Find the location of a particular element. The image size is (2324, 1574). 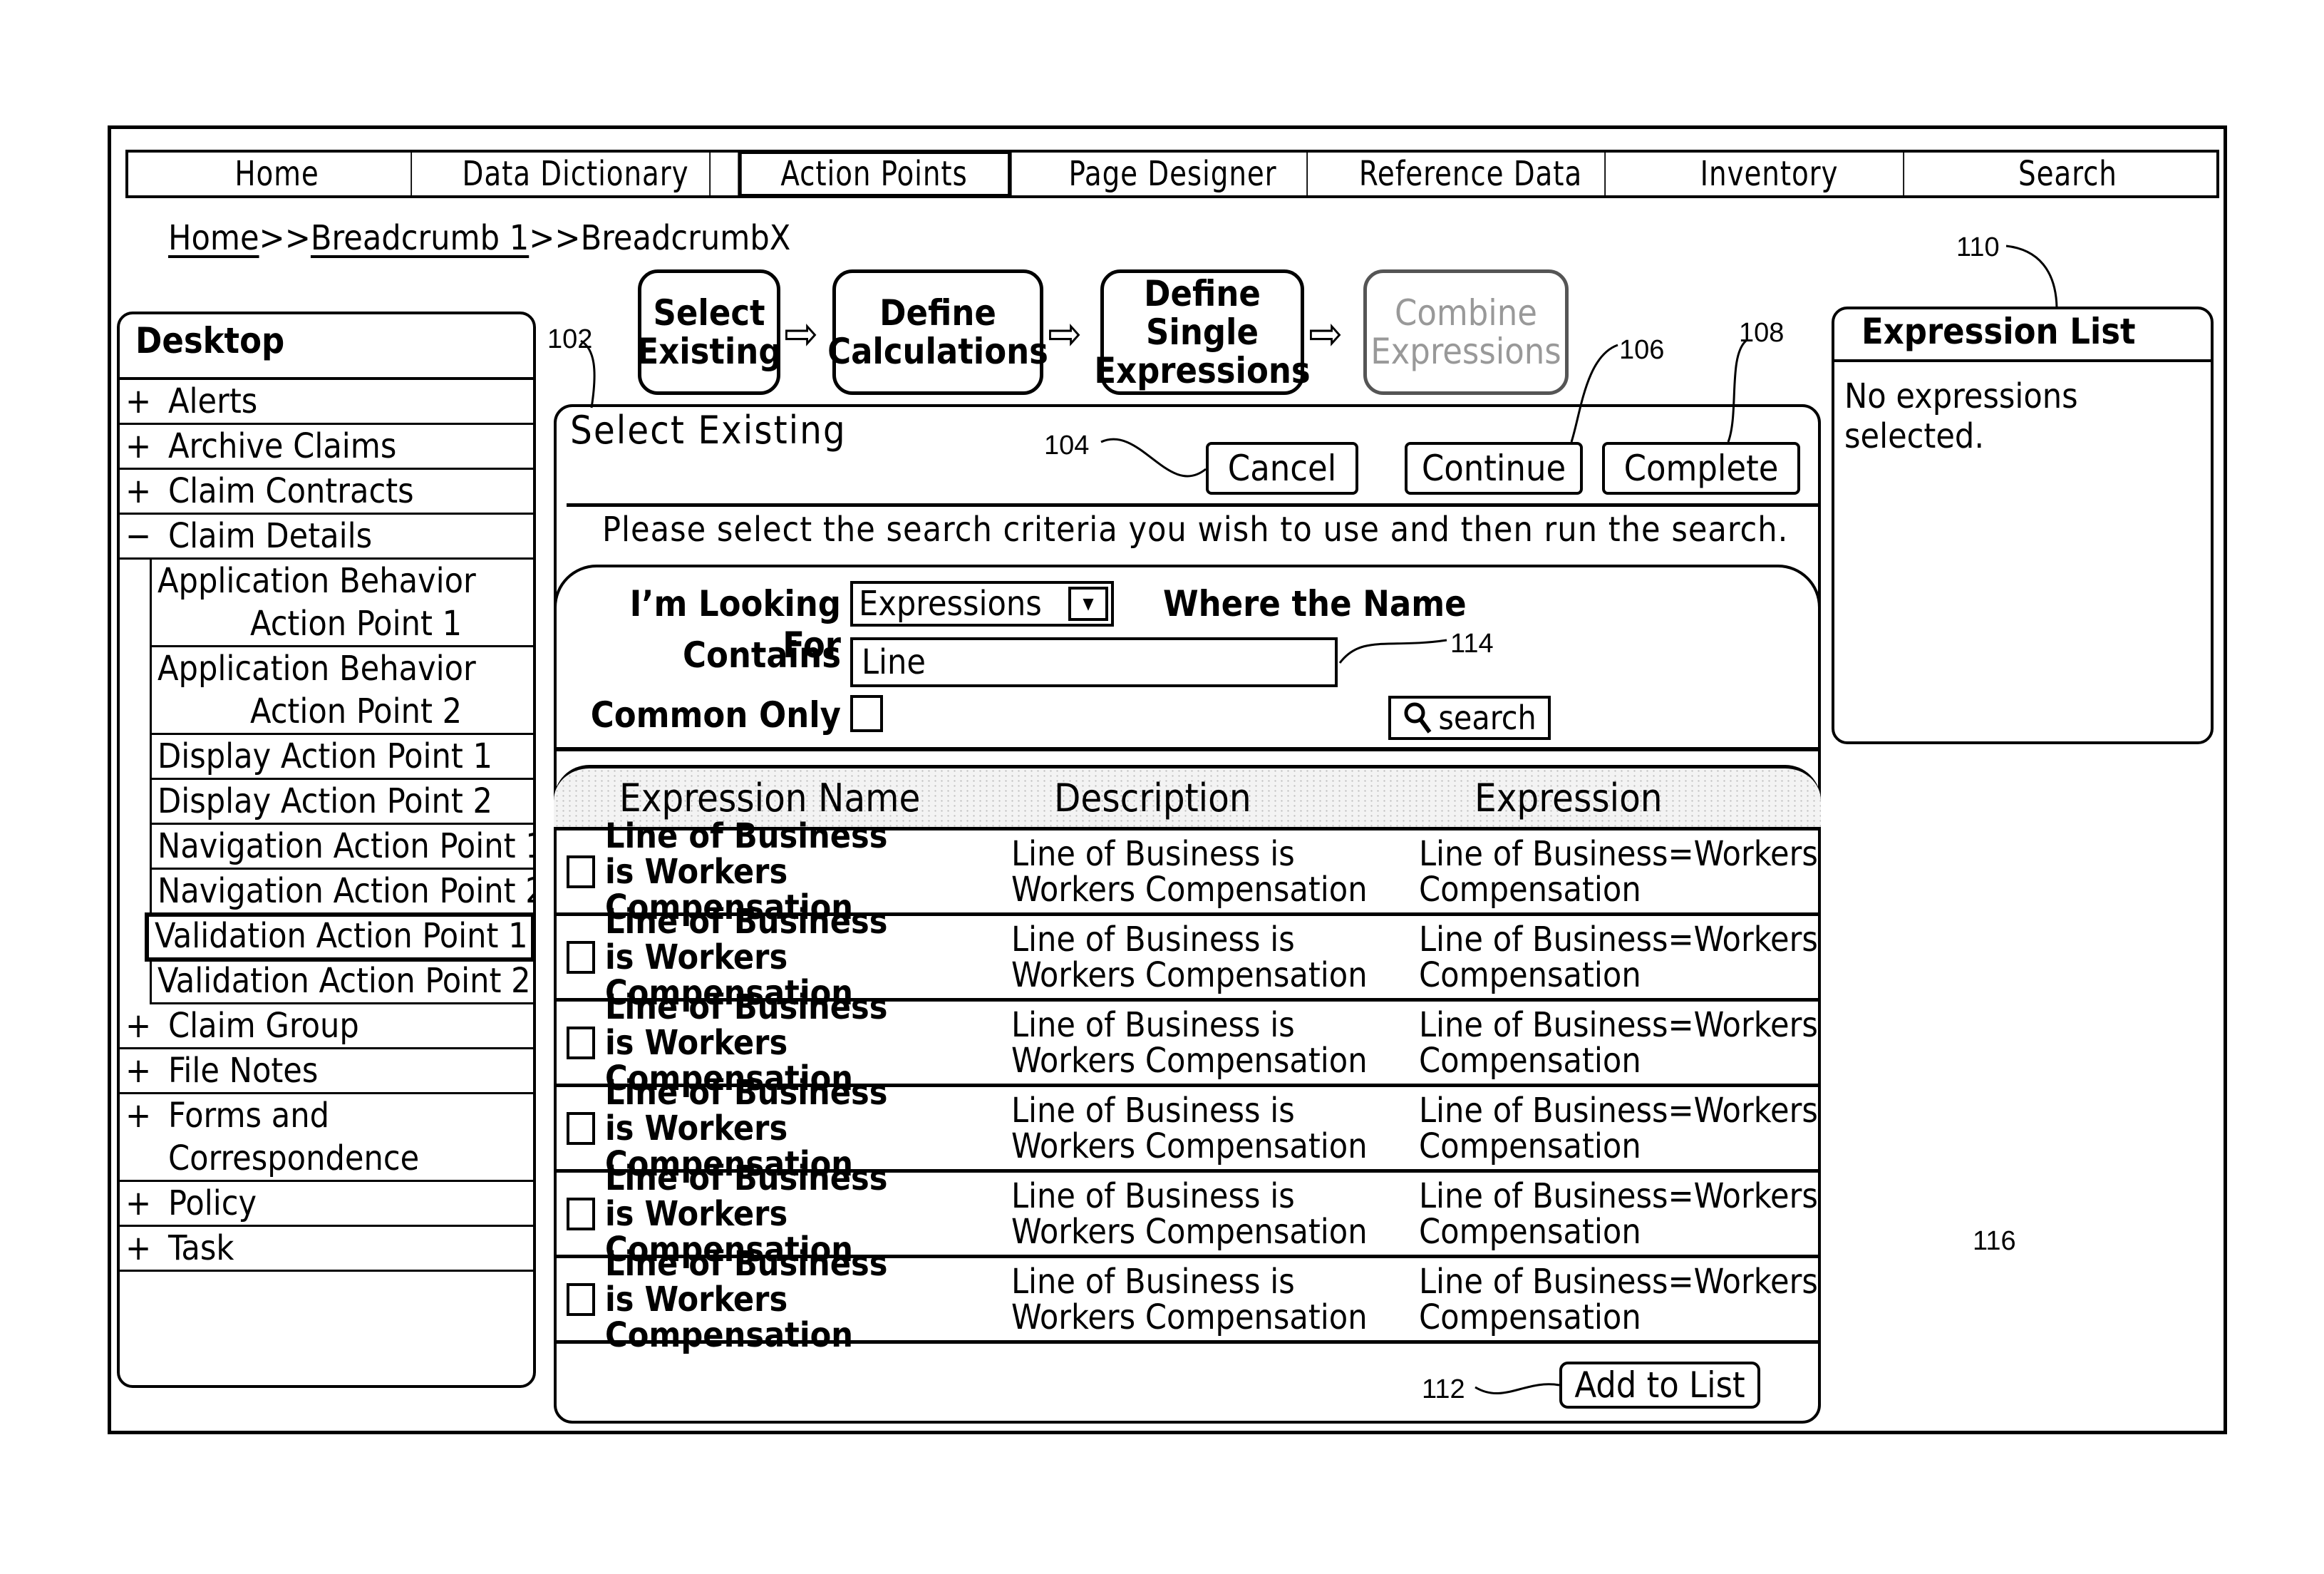

step-define-calculations: Define Calculations is located at coordinates (937, 332).